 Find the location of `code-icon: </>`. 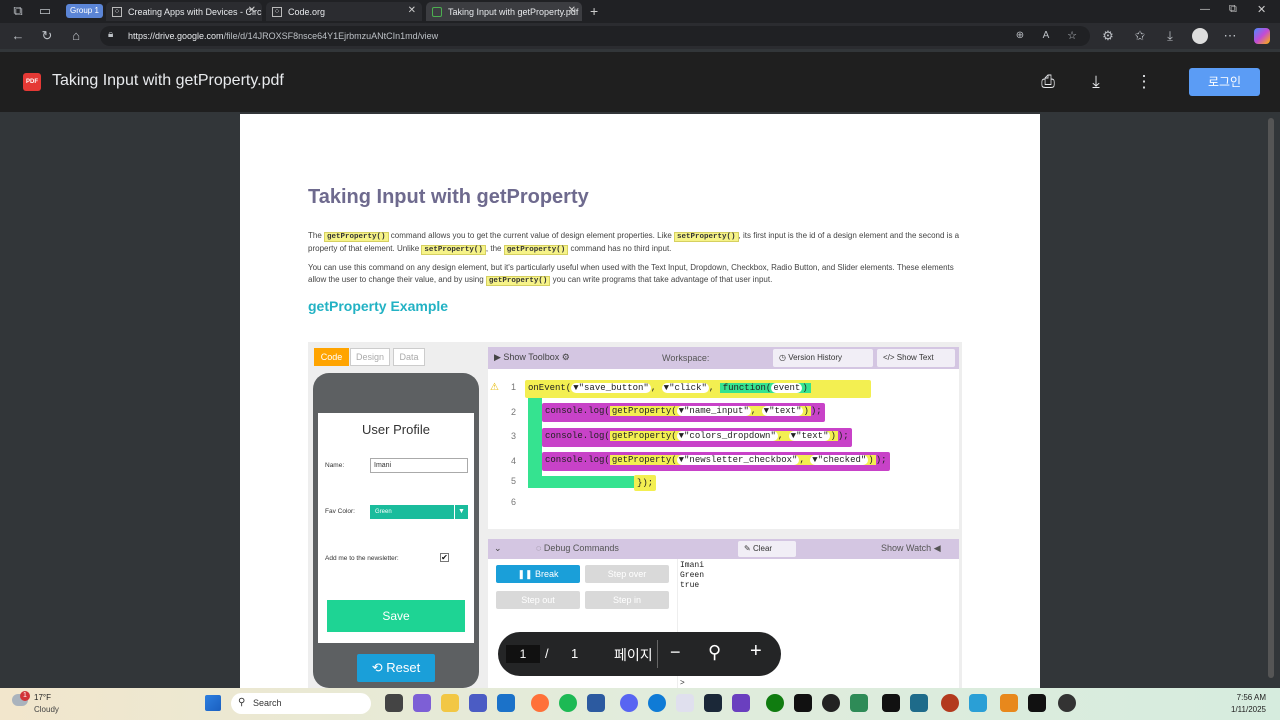

code-icon: </> is located at coordinates (890, 357).